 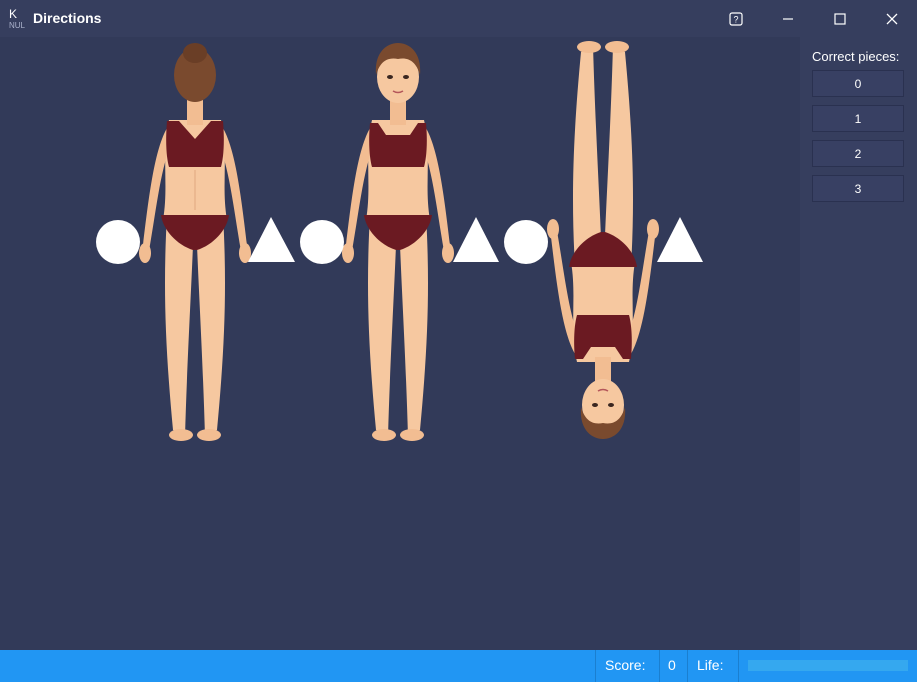 I want to click on figure-back-view, so click(x=195, y=242).